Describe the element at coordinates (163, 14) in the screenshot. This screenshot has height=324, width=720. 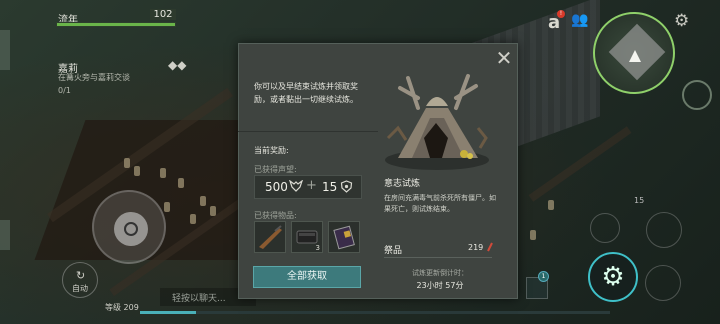
I see `health-value: 102` at that location.